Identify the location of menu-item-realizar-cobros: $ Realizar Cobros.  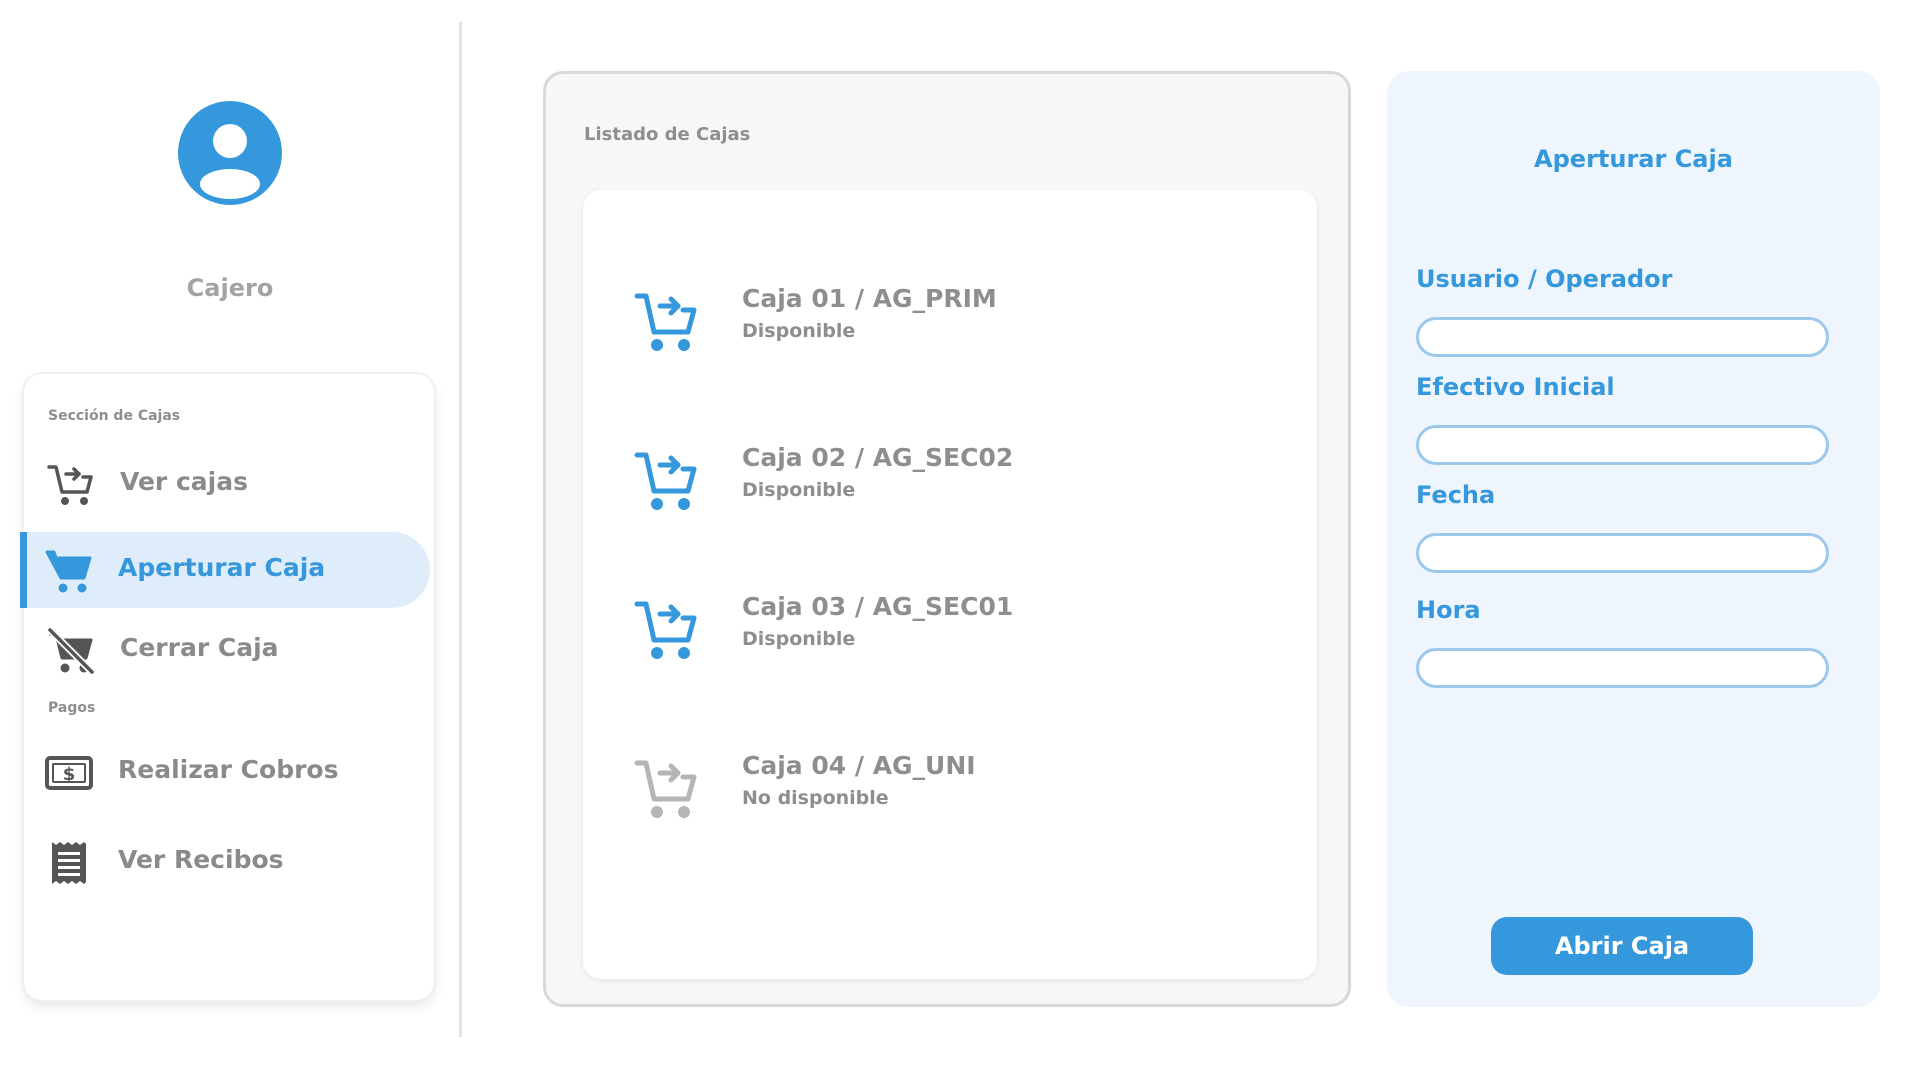
(229, 772).